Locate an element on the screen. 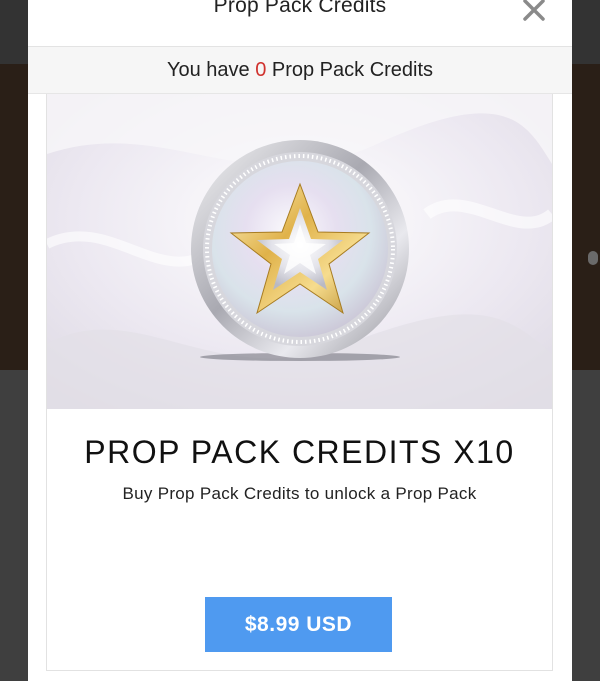 The width and height of the screenshot is (600, 681). close-icon is located at coordinates (534, 10).